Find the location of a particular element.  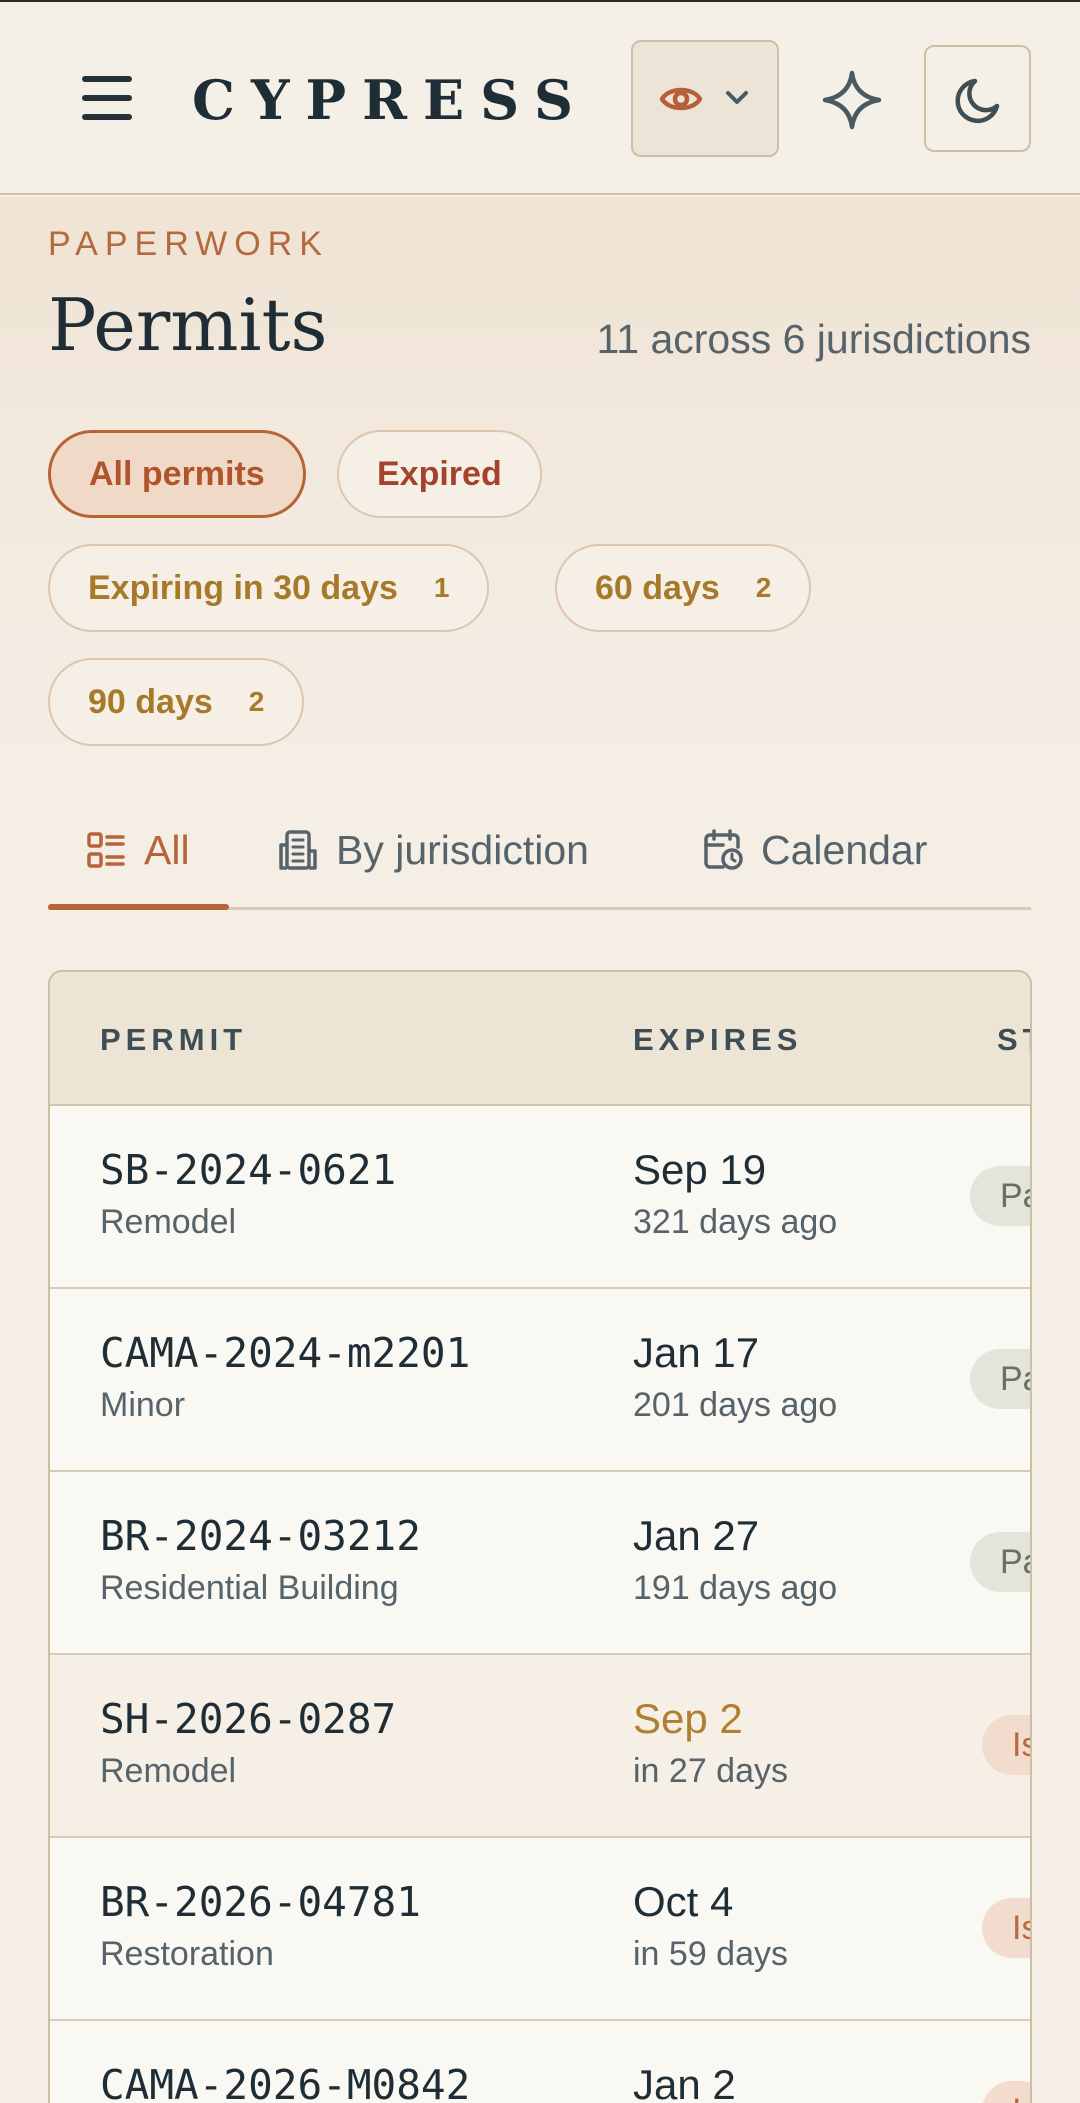

table-header: PERMIT EXPIRES ST is located at coordinates (540, 1039).